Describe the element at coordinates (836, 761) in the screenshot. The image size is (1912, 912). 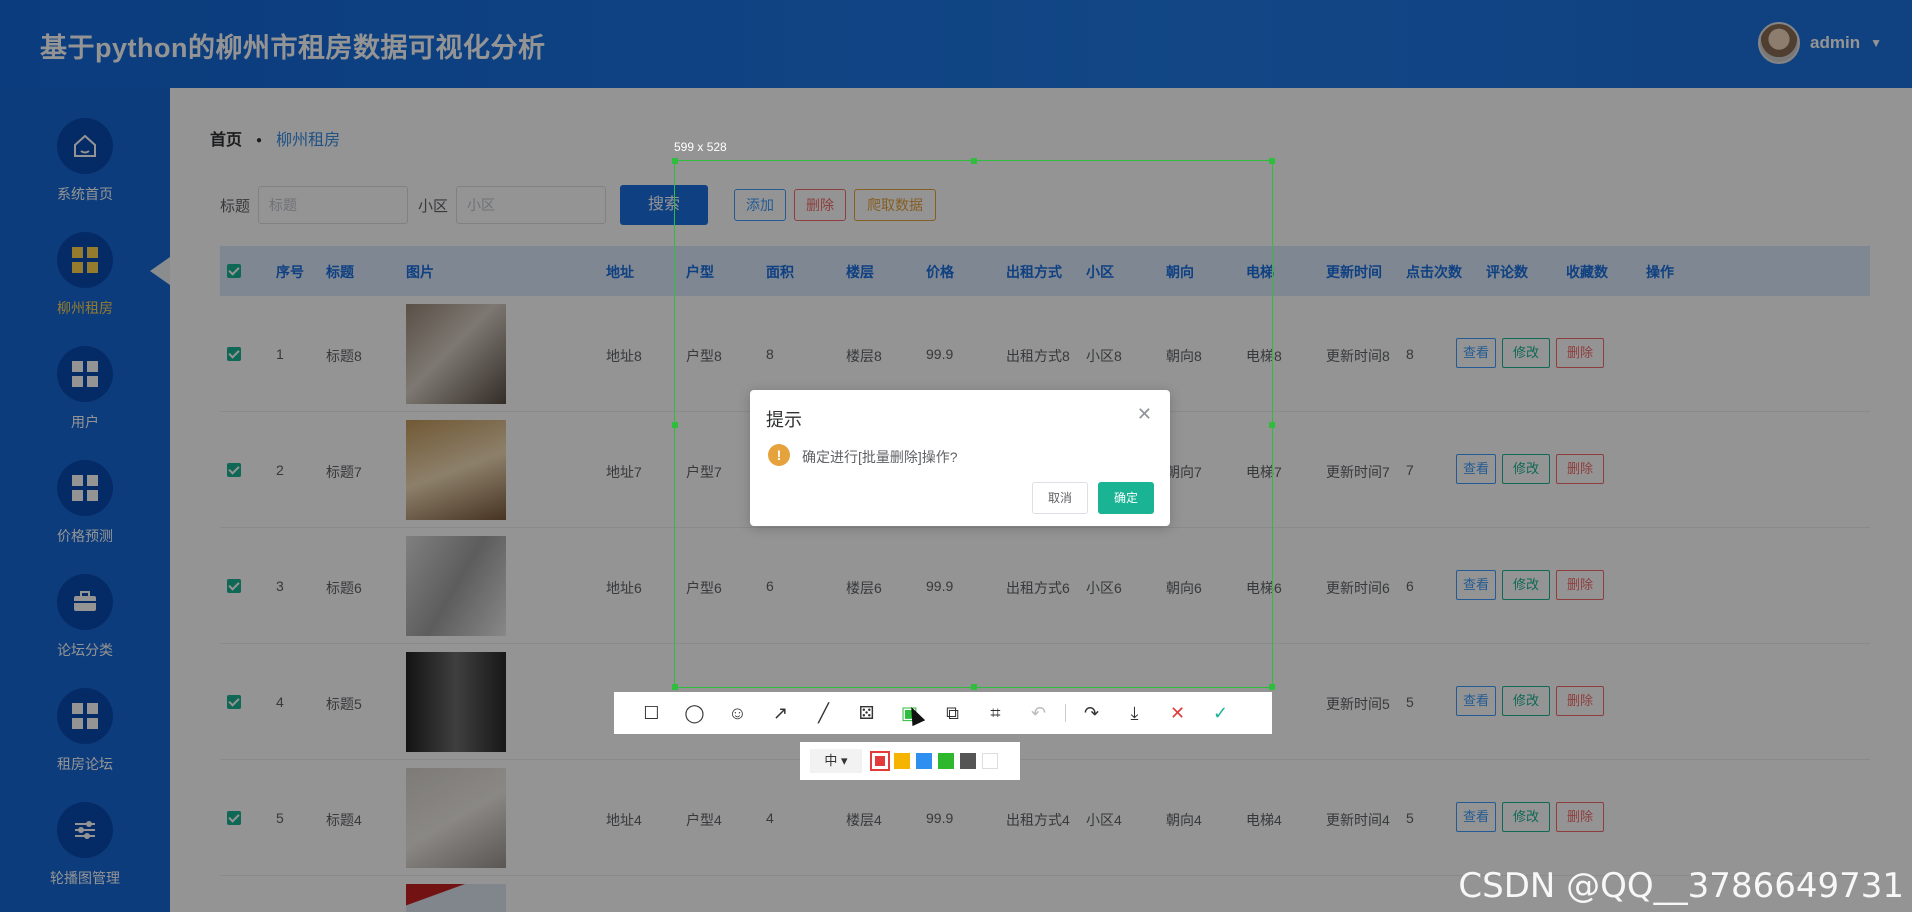
I see `pen-size-select: 中 ▾` at that location.